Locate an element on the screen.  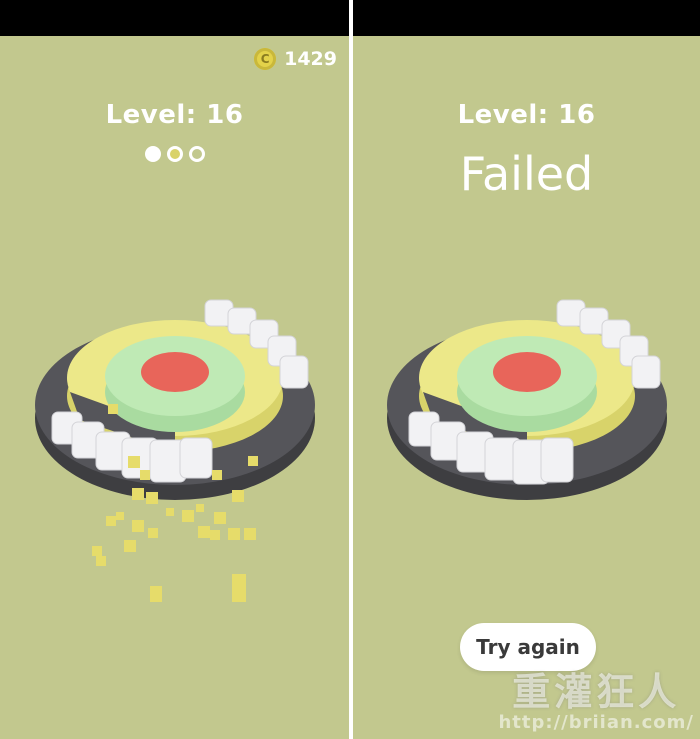
coin-counter: C 1429 is located at coordinates (295, 59).